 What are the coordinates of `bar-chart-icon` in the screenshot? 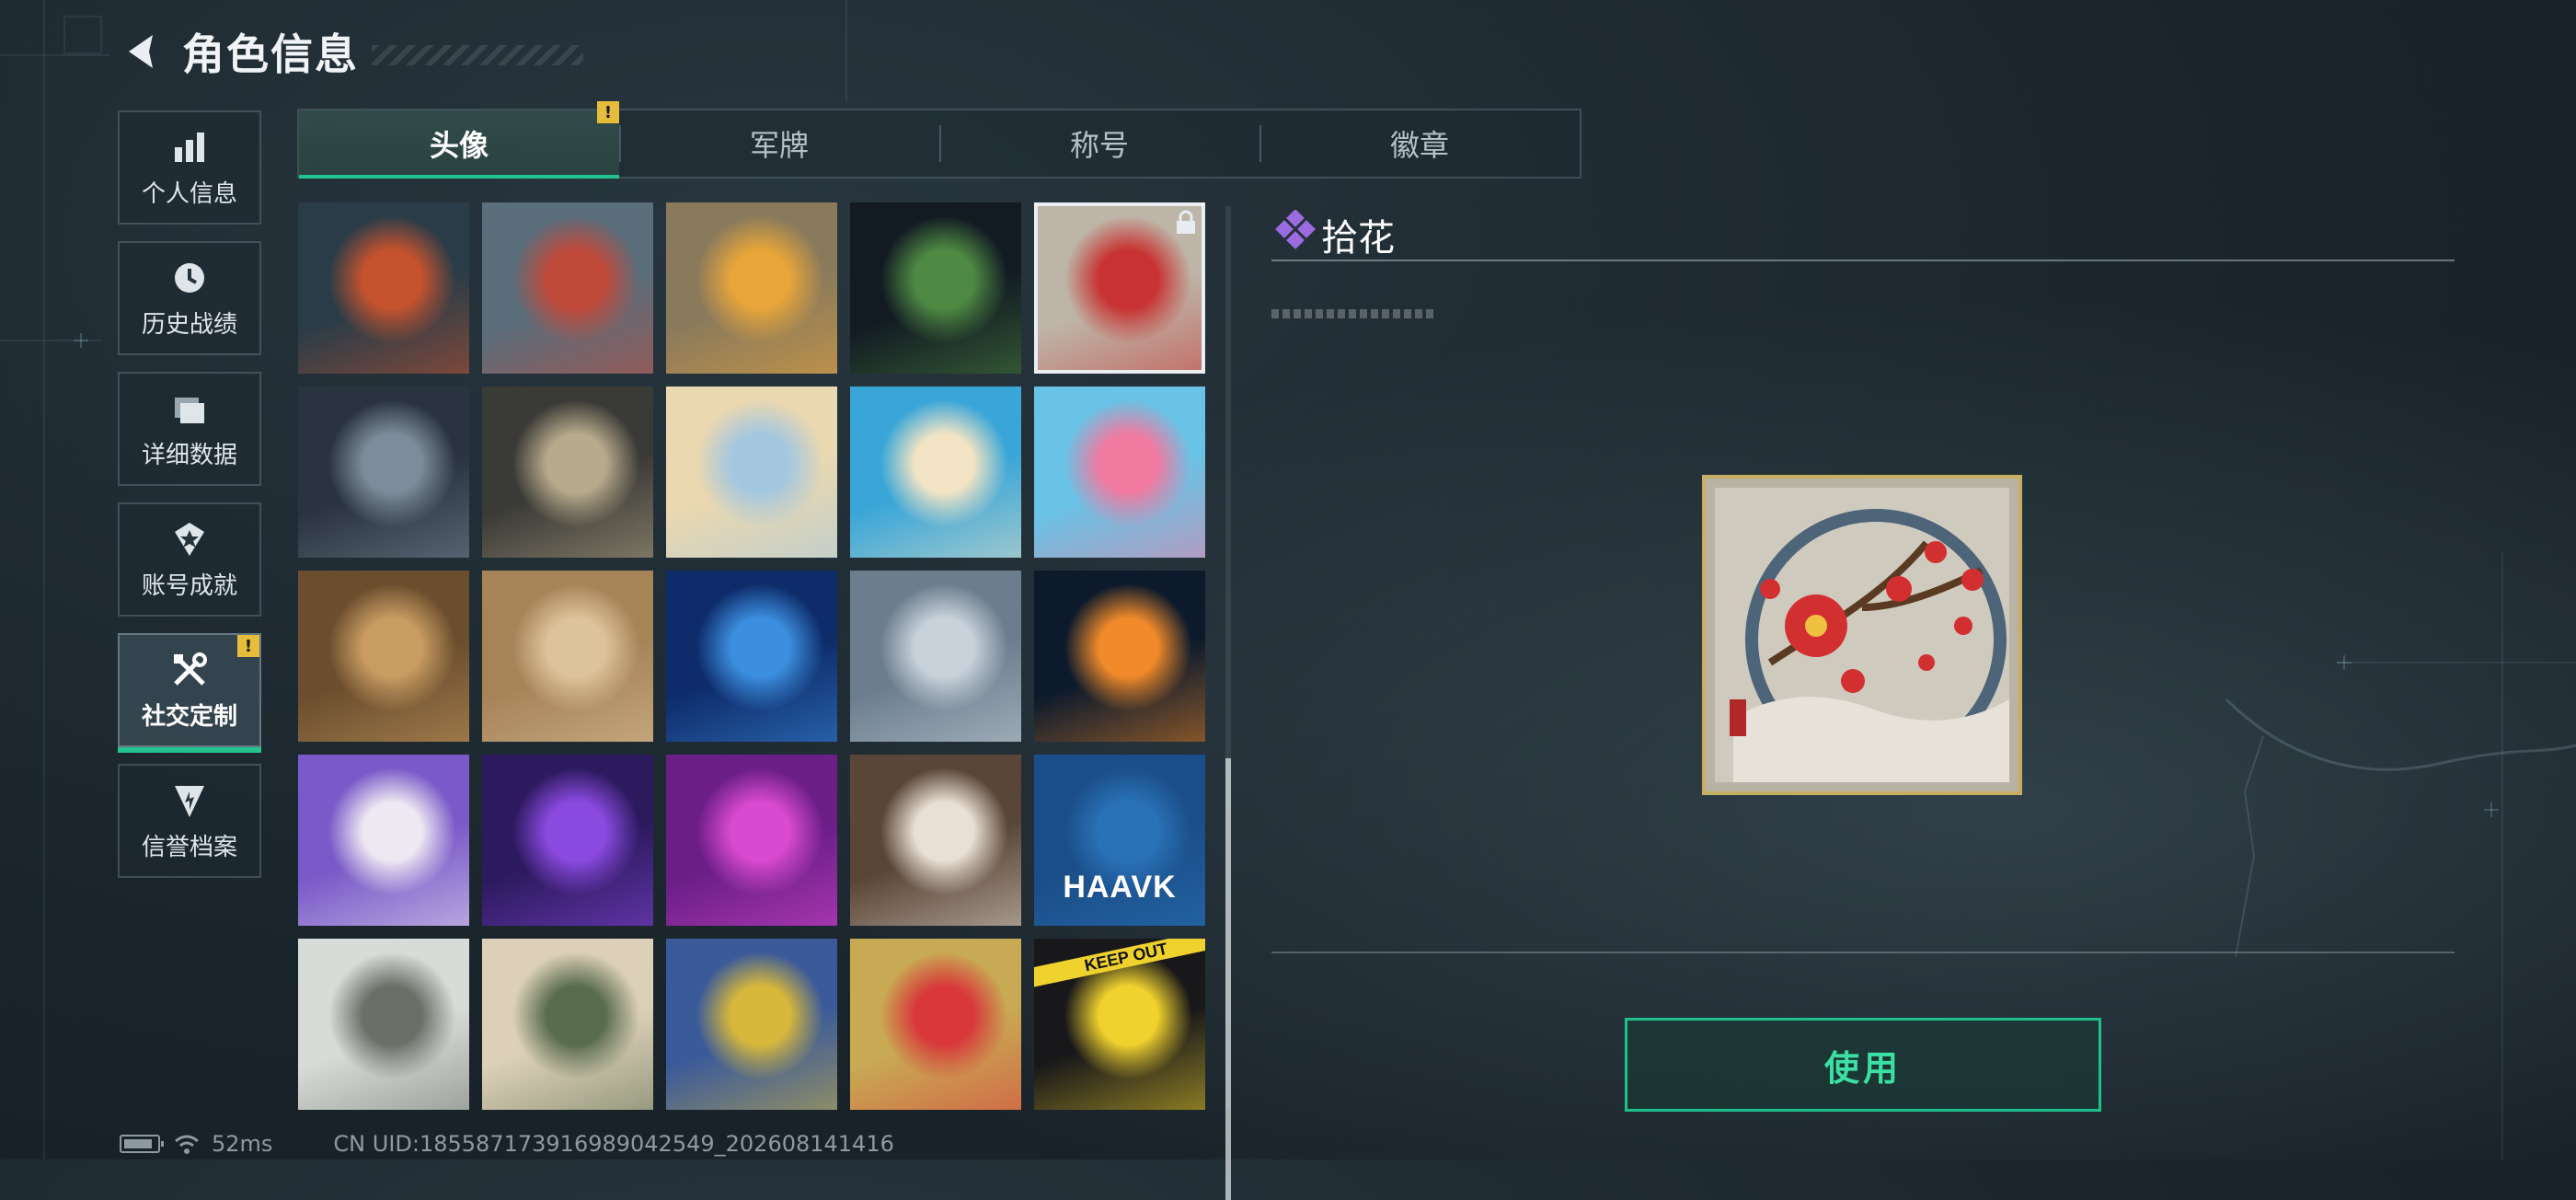 It's located at (189, 147).